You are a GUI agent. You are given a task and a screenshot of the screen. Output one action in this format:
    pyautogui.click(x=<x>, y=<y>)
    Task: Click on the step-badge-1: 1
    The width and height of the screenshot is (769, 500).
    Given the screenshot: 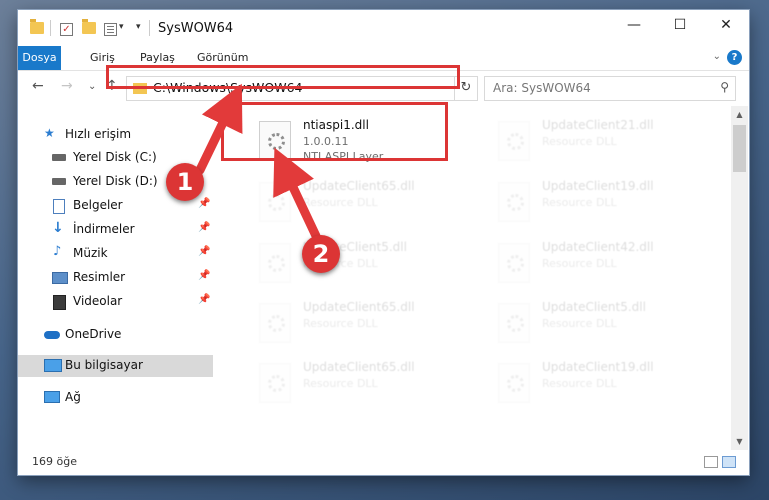 What is the action you would take?
    pyautogui.click(x=185, y=182)
    